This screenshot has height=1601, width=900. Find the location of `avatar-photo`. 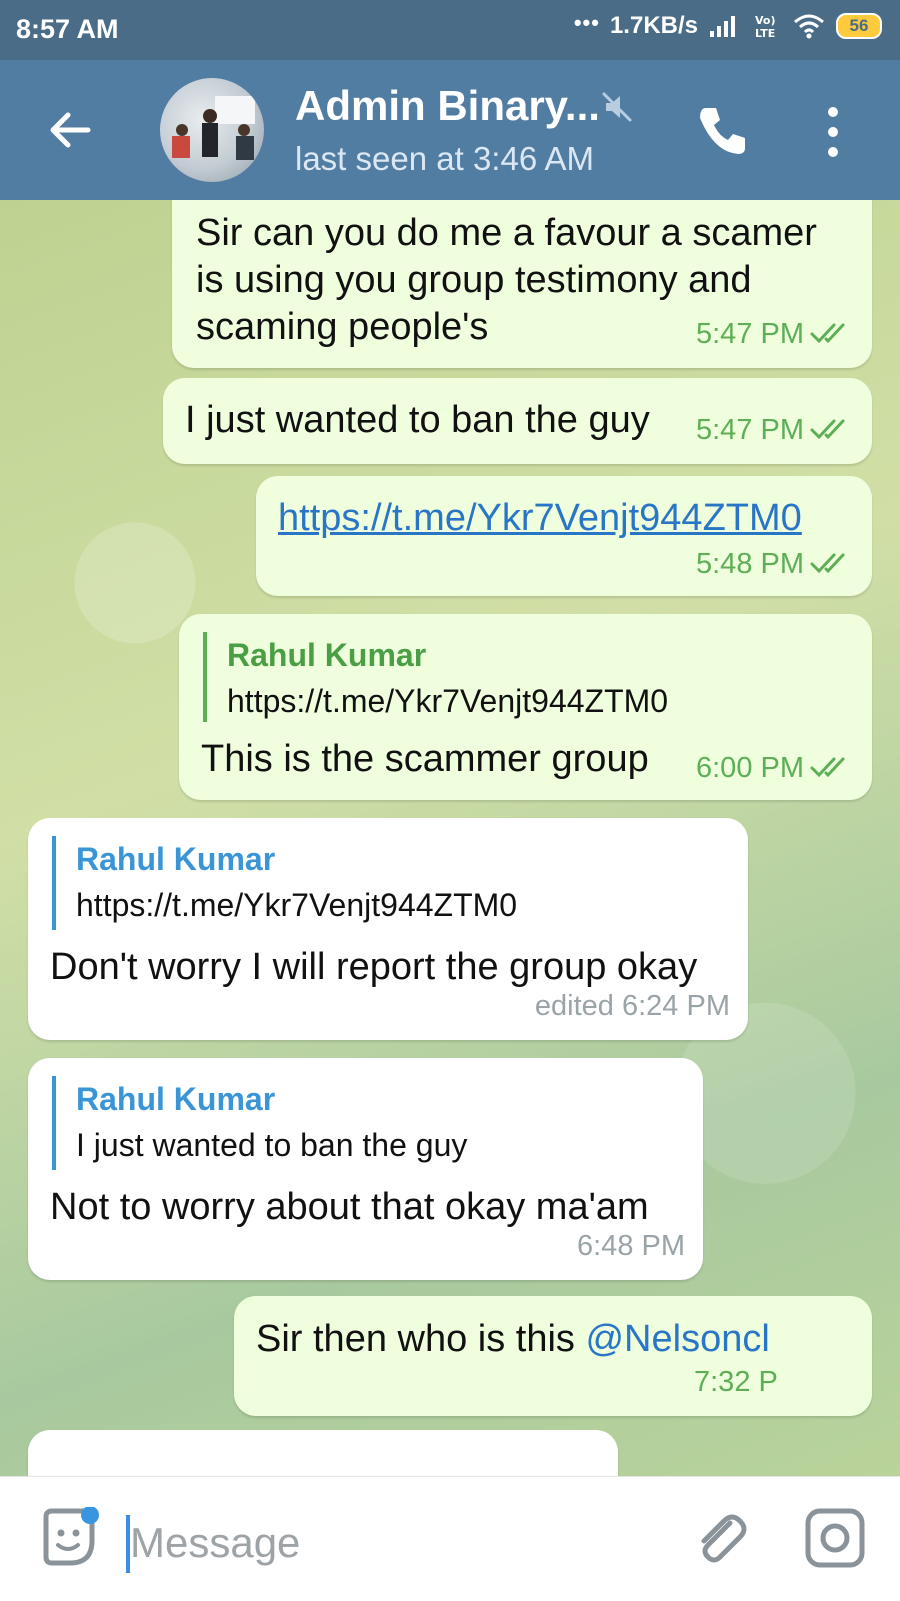

avatar-photo is located at coordinates (213, 128).